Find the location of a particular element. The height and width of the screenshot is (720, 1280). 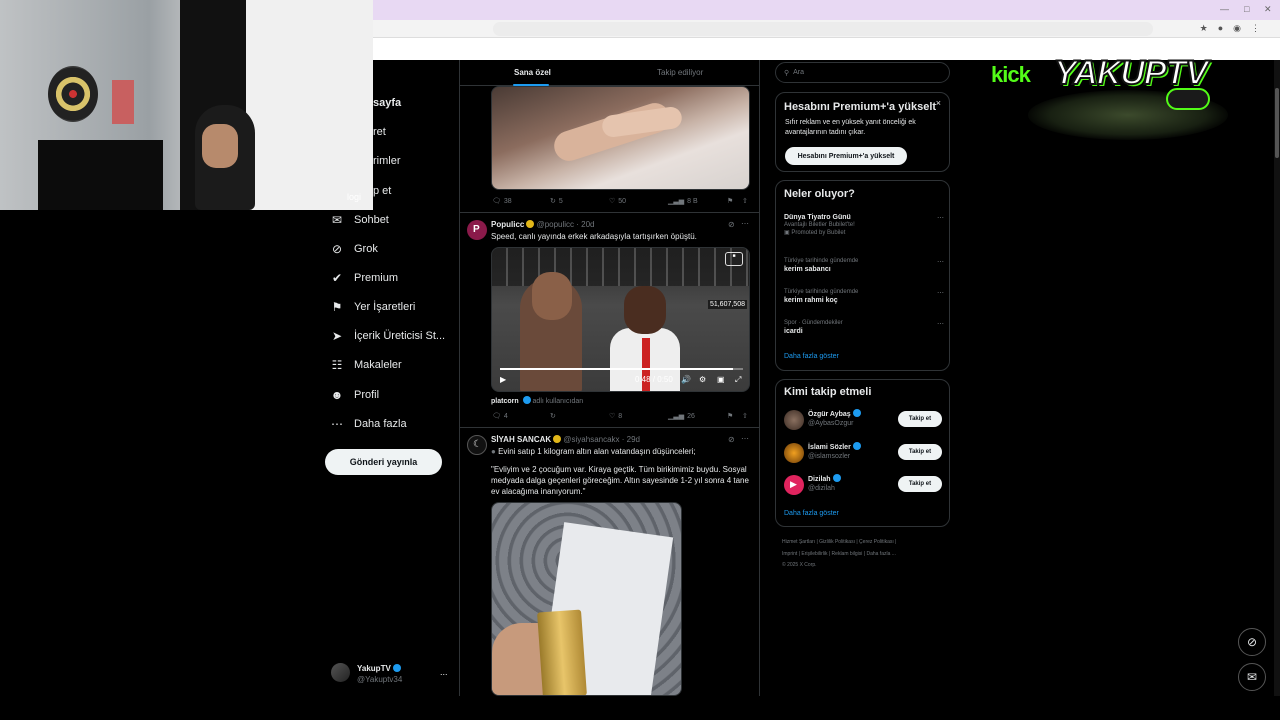

views-button: ▁▃▅ 8 B is located at coordinates (683, 201).